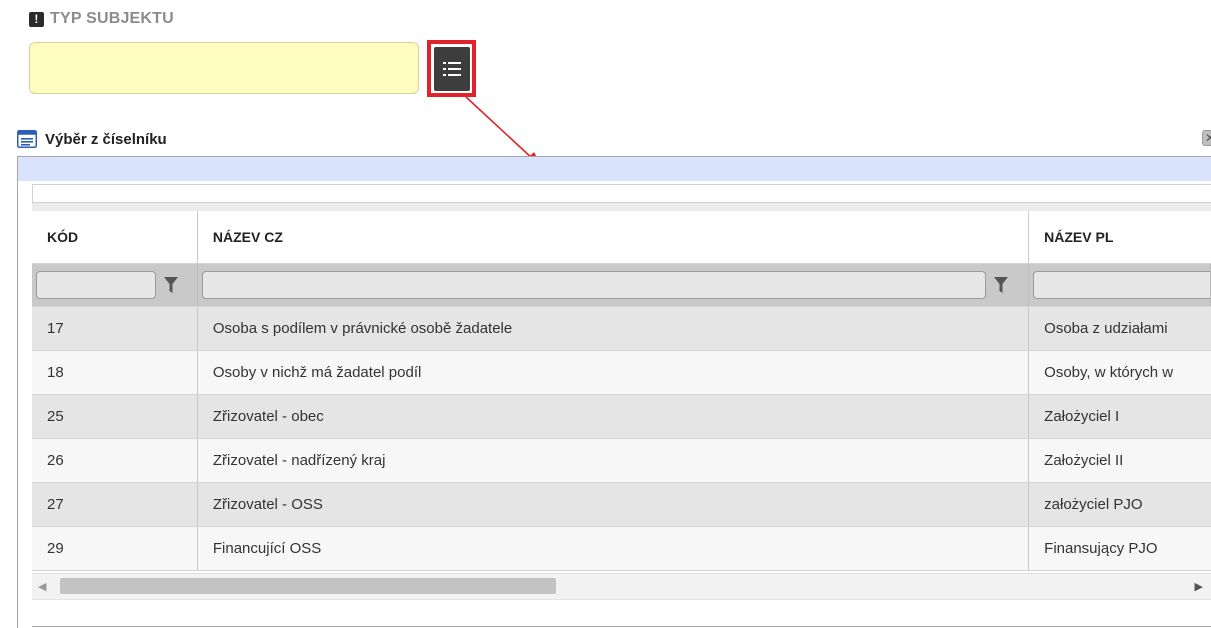 This screenshot has height=628, width=1211. Describe the element at coordinates (621, 586) in the screenshot. I see `horizontal-scrollbar: ◀ ▶` at that location.